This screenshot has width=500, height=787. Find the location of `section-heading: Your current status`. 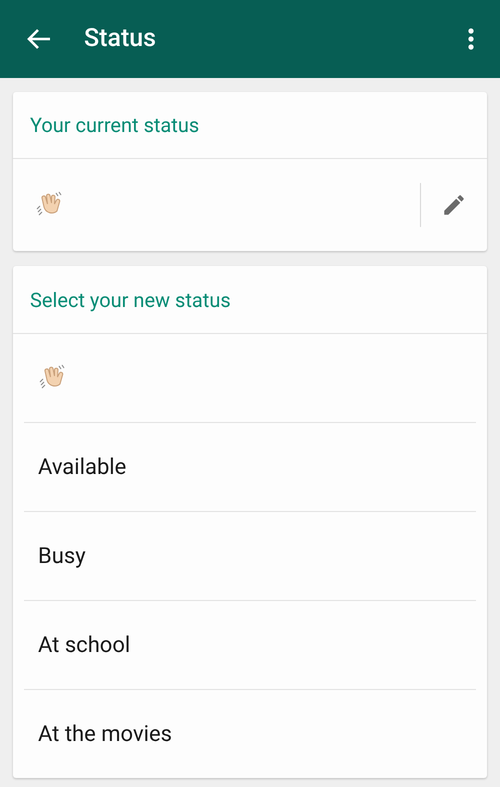

section-heading: Your current status is located at coordinates (115, 125).